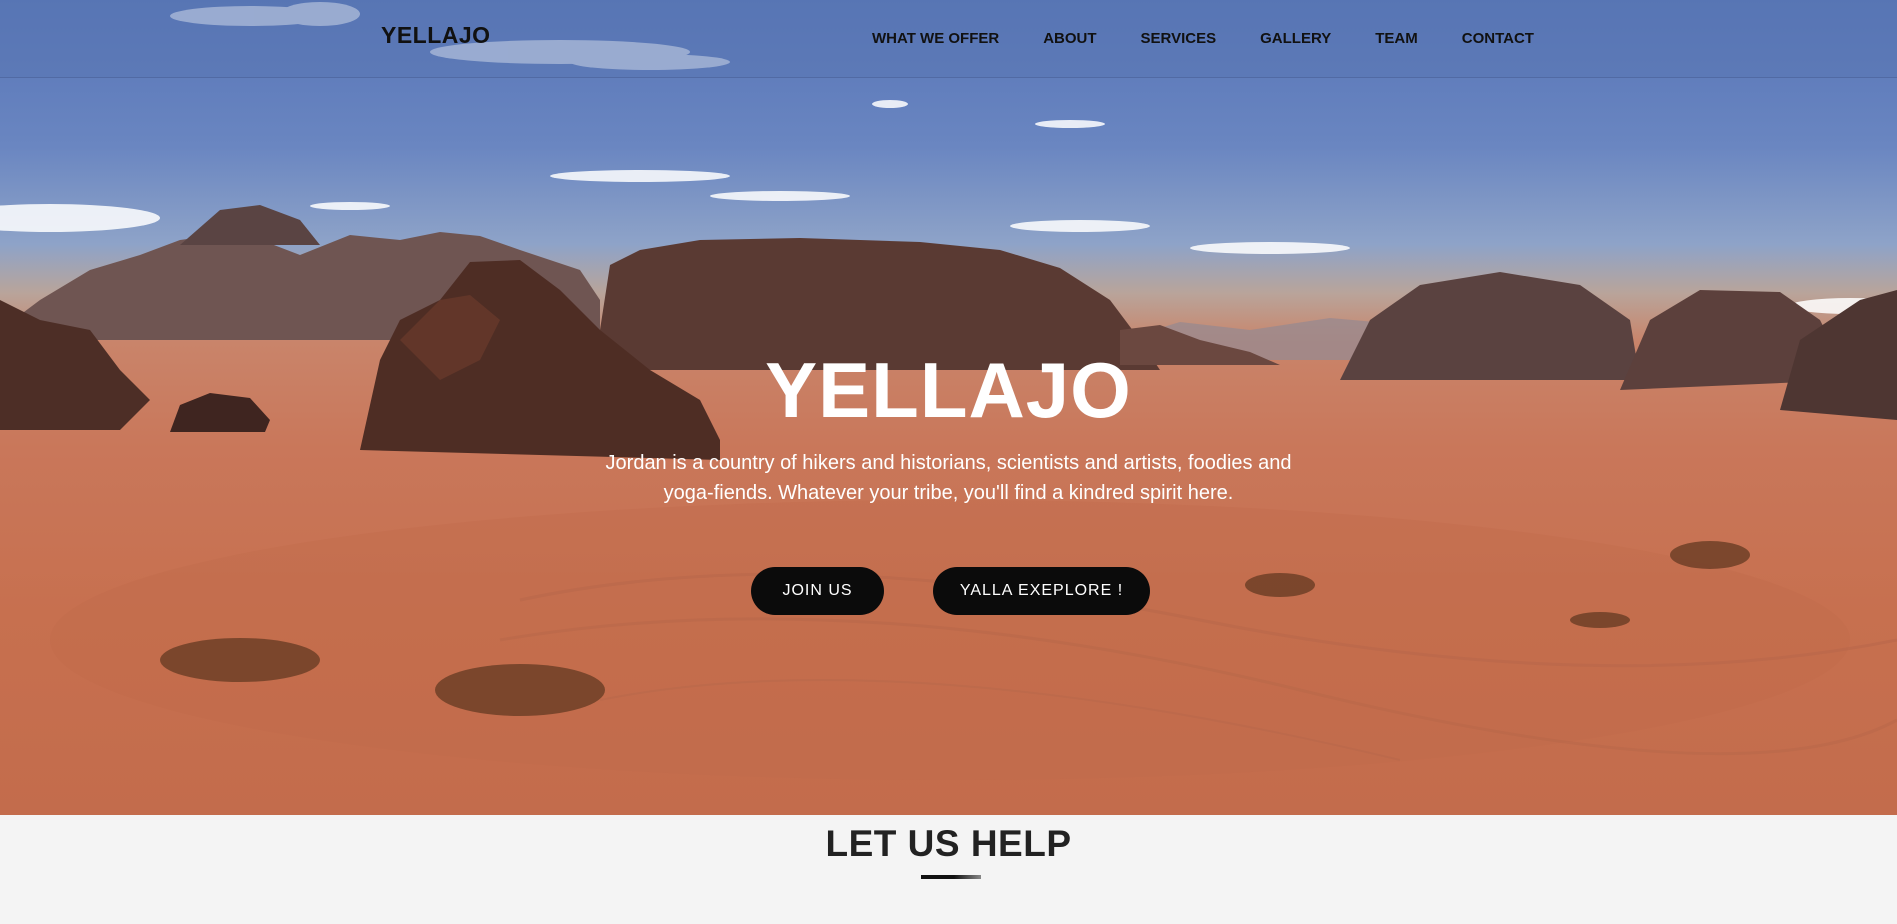 Image resolution: width=1897 pixels, height=924 pixels. What do you see at coordinates (1396, 38) in the screenshot?
I see `nav-link-team: TEAM` at bounding box center [1396, 38].